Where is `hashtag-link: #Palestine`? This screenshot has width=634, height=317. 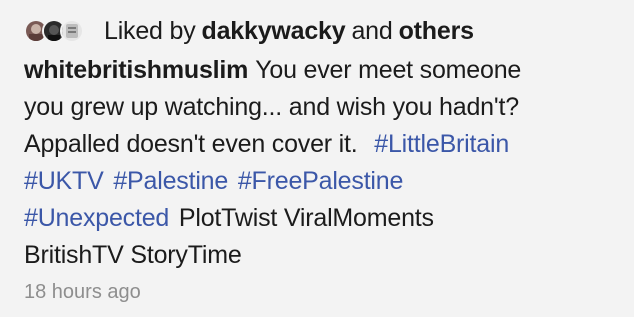 hashtag-link: #Palestine is located at coordinates (170, 181).